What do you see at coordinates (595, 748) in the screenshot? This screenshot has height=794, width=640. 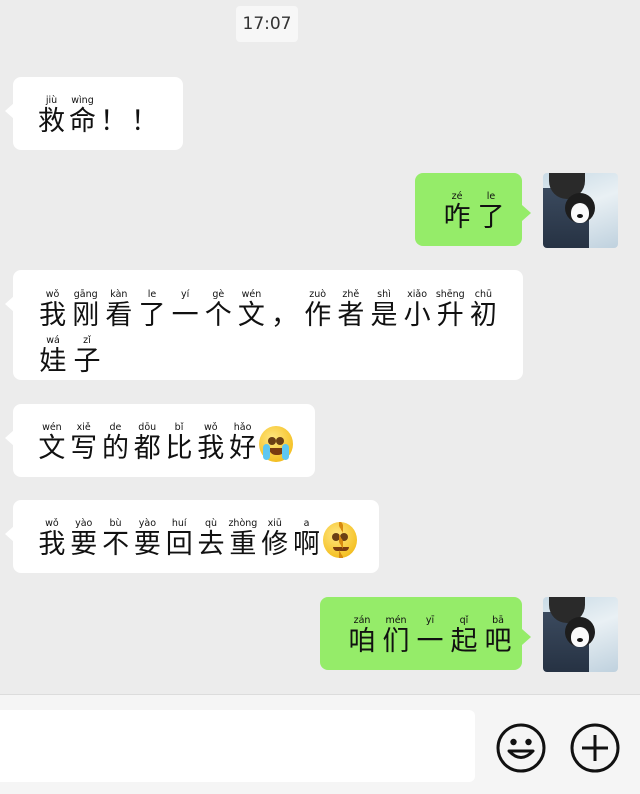 I see `plus-circle-icon` at bounding box center [595, 748].